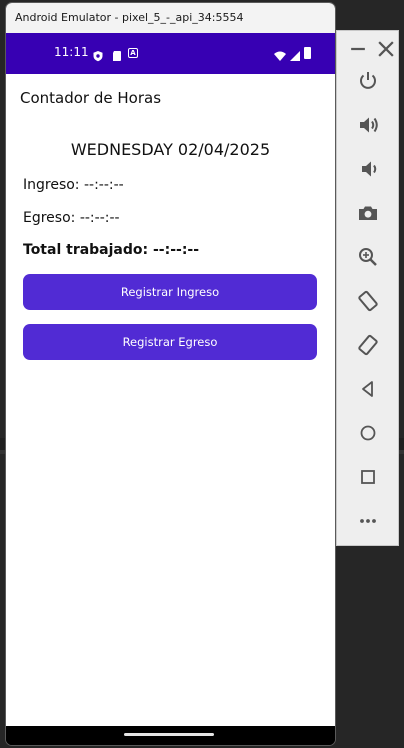 Image resolution: width=404 pixels, height=748 pixels. Describe the element at coordinates (368, 257) in the screenshot. I see `zoom-icon` at that location.